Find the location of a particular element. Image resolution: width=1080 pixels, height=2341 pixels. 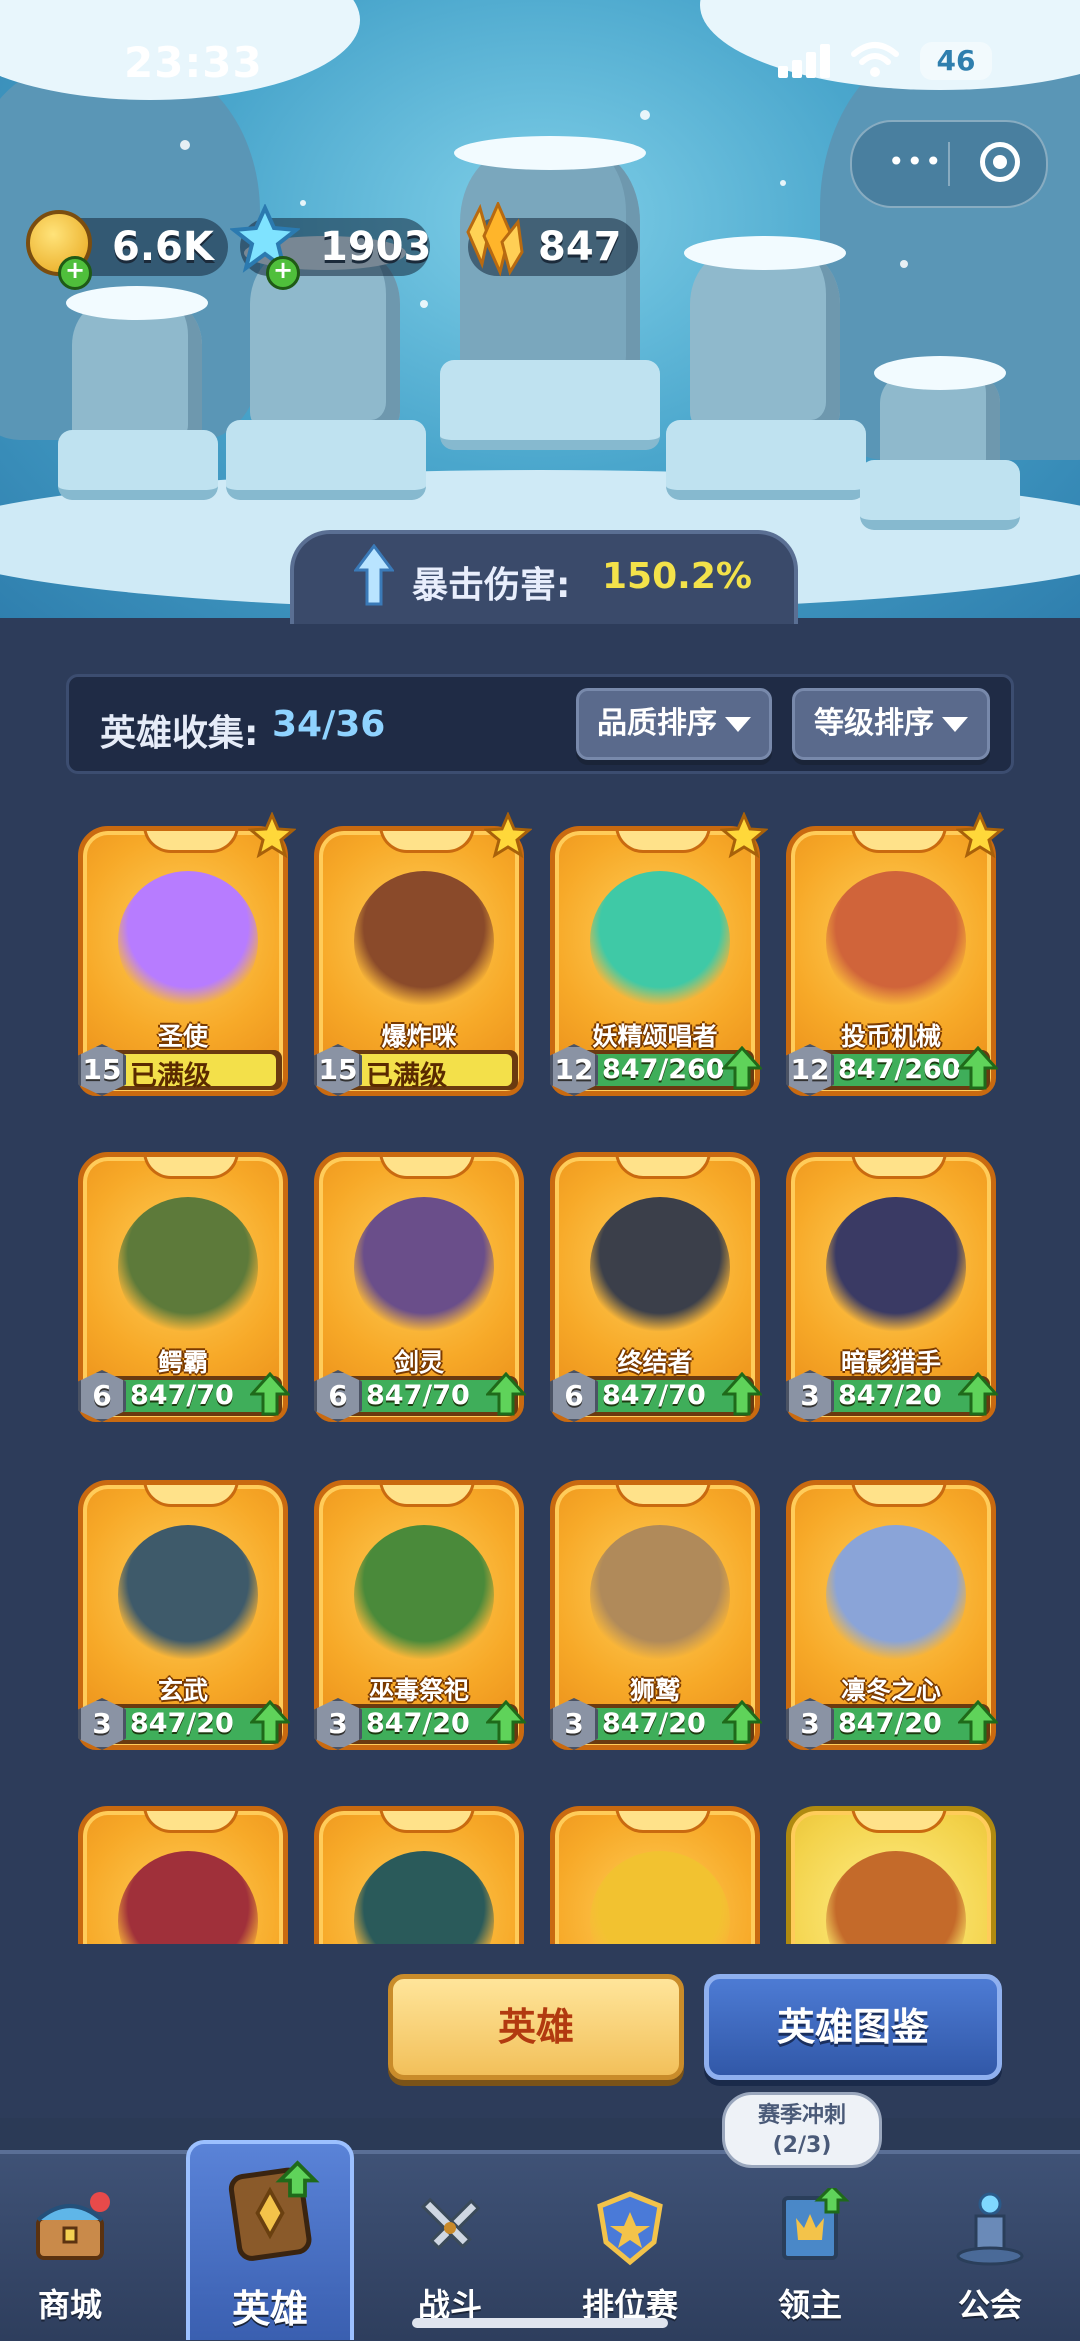

hero-card: 玄武 847/20 3 is located at coordinates (184, 1630).